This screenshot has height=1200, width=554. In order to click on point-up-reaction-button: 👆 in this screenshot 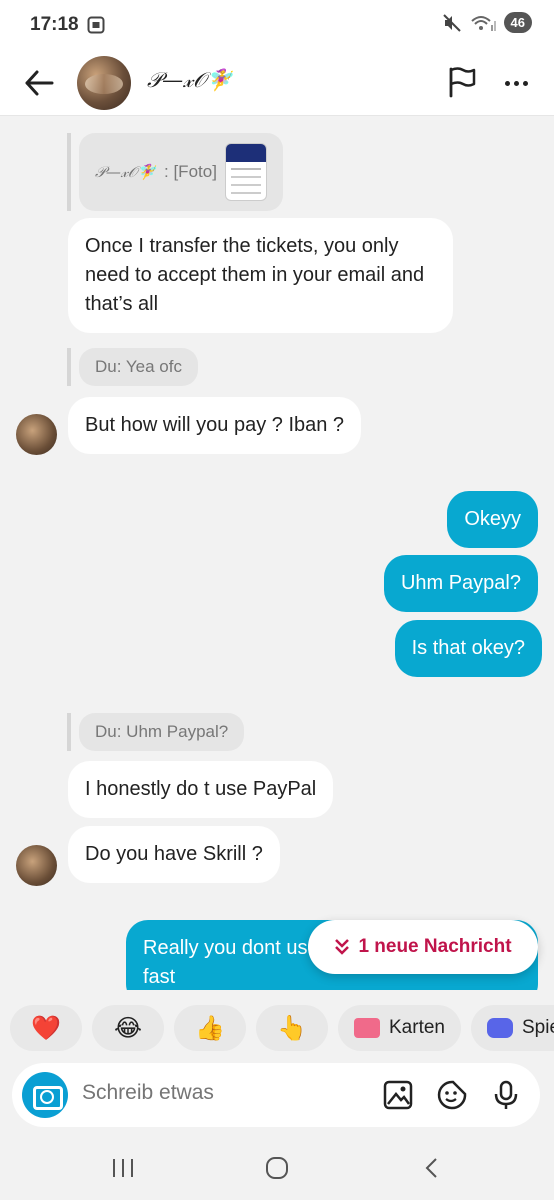, I will do `click(292, 1028)`.